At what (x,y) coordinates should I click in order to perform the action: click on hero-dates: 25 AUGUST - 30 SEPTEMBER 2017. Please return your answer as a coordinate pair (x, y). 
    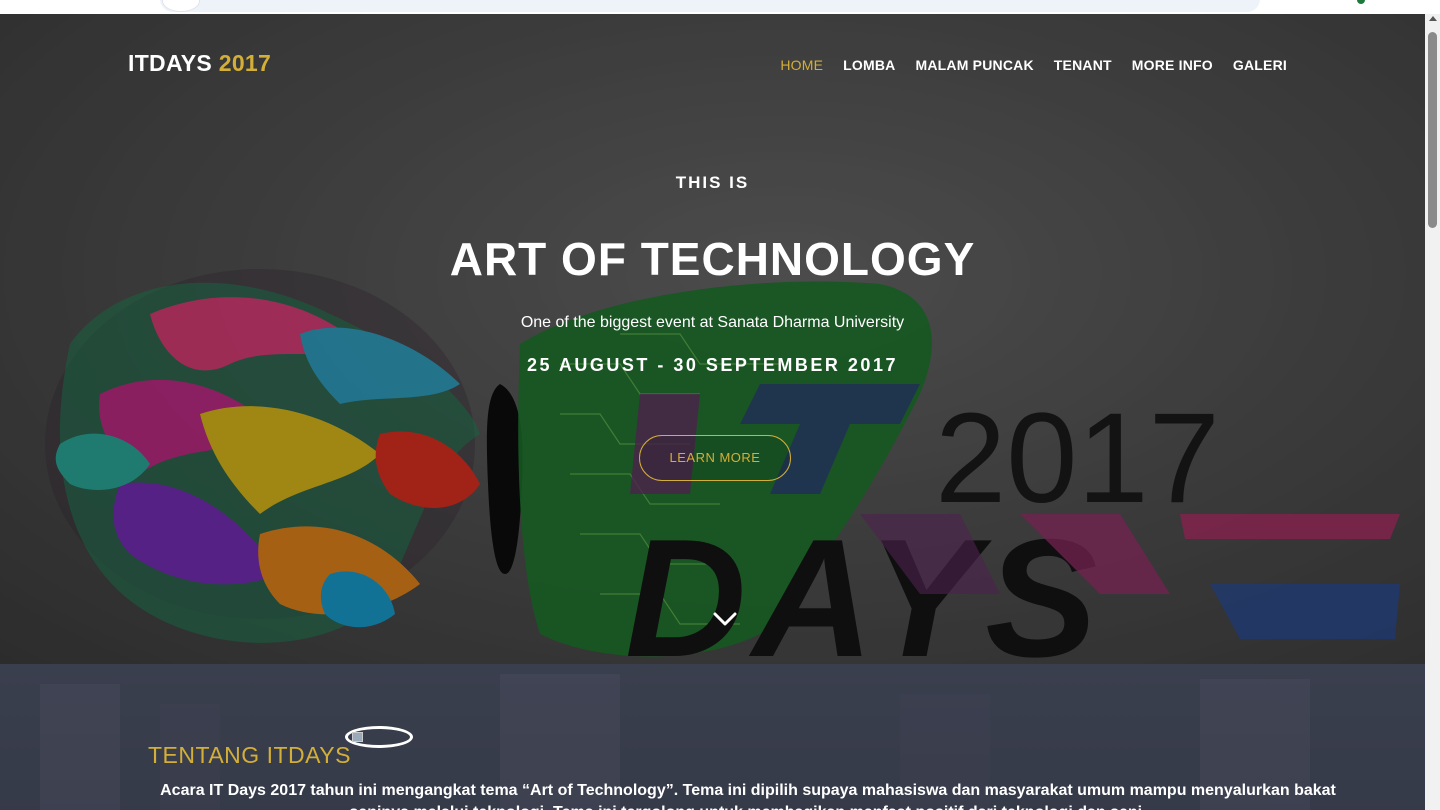
    Looking at the image, I should click on (712, 365).